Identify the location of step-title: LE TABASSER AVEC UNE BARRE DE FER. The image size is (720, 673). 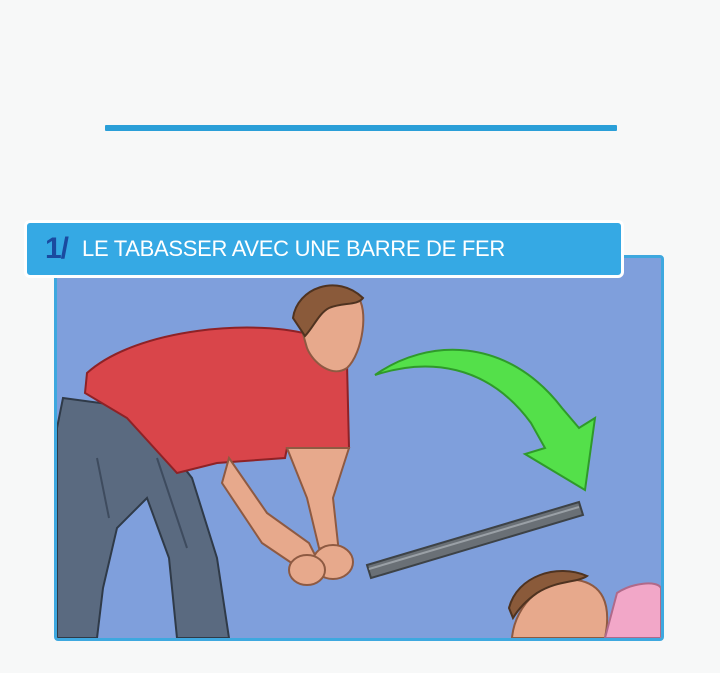
(293, 248).